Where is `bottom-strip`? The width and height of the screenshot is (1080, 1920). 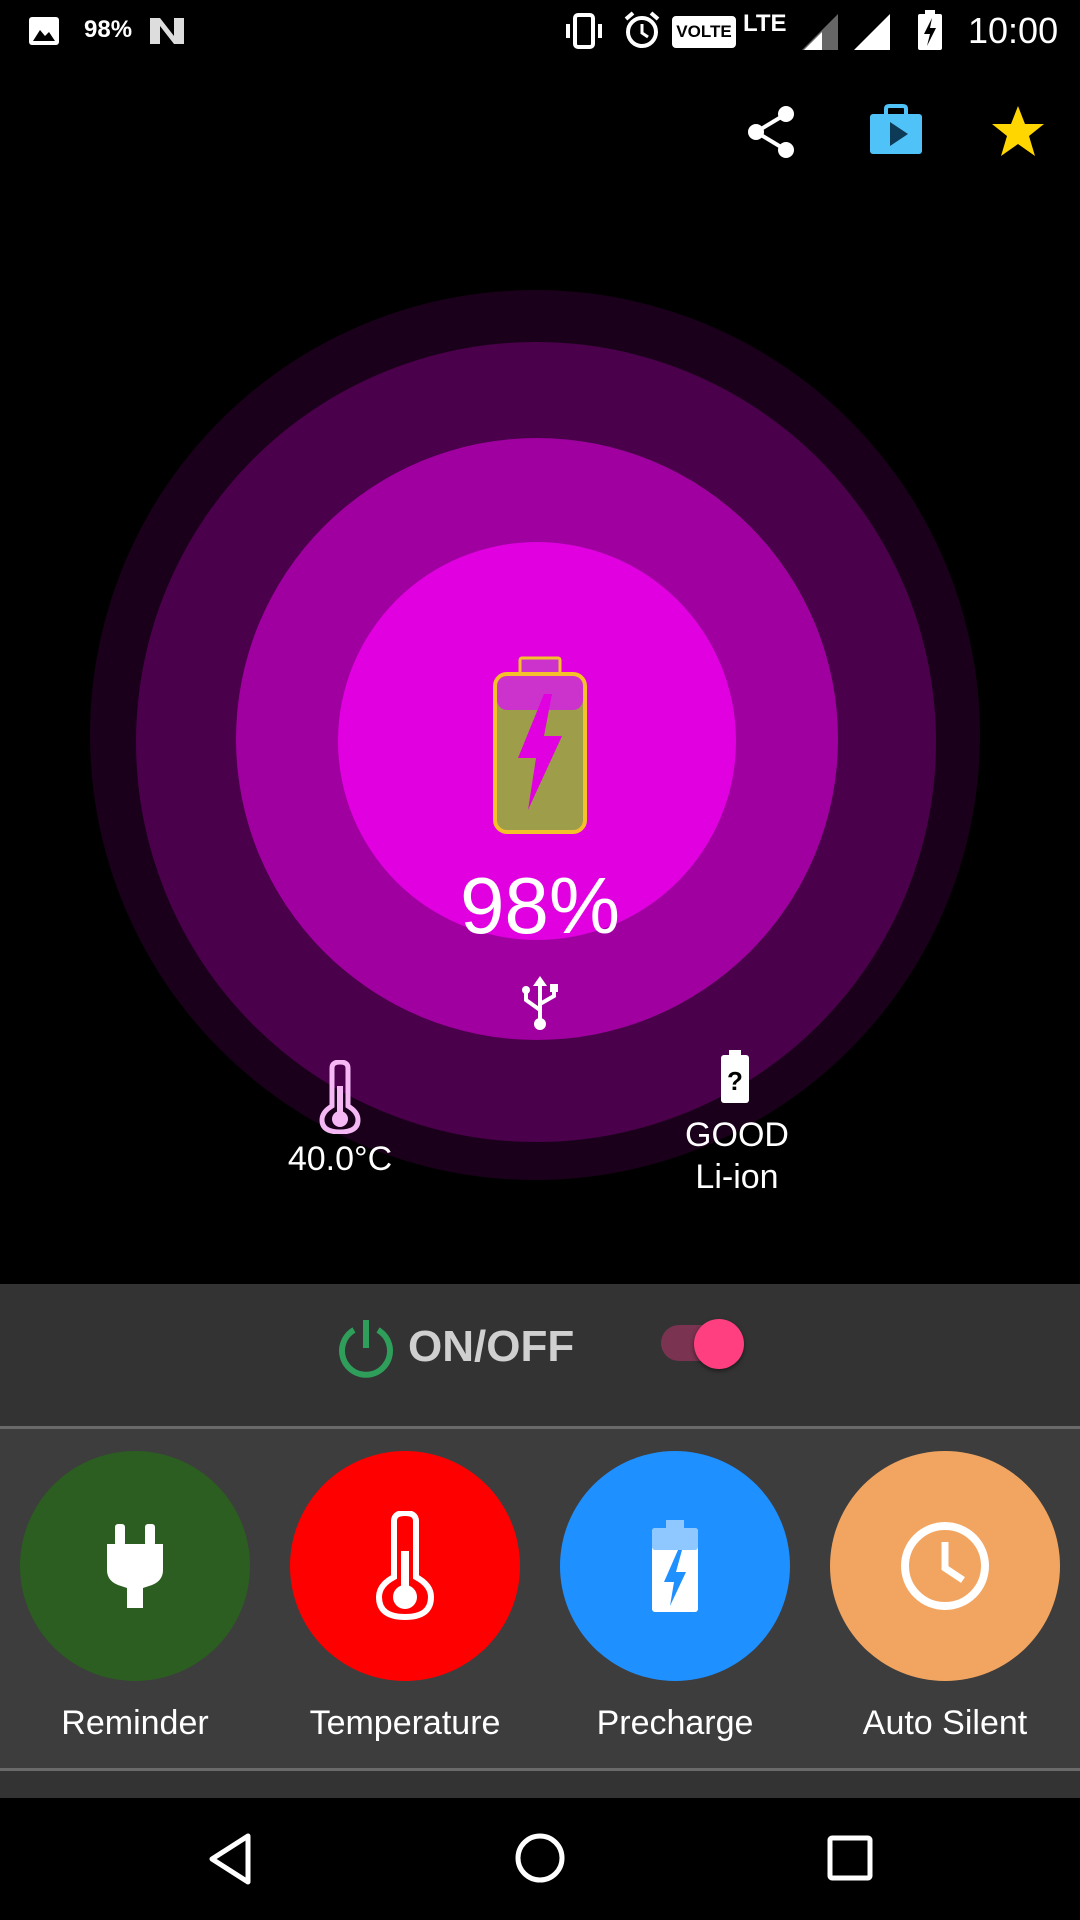 bottom-strip is located at coordinates (540, 1784).